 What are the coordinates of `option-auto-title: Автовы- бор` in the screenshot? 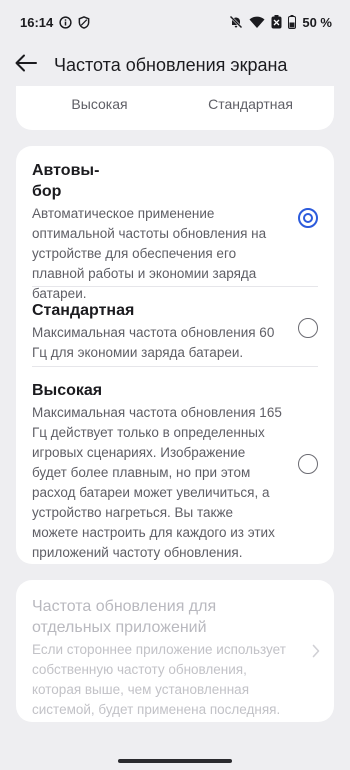 It's located at (157, 181).